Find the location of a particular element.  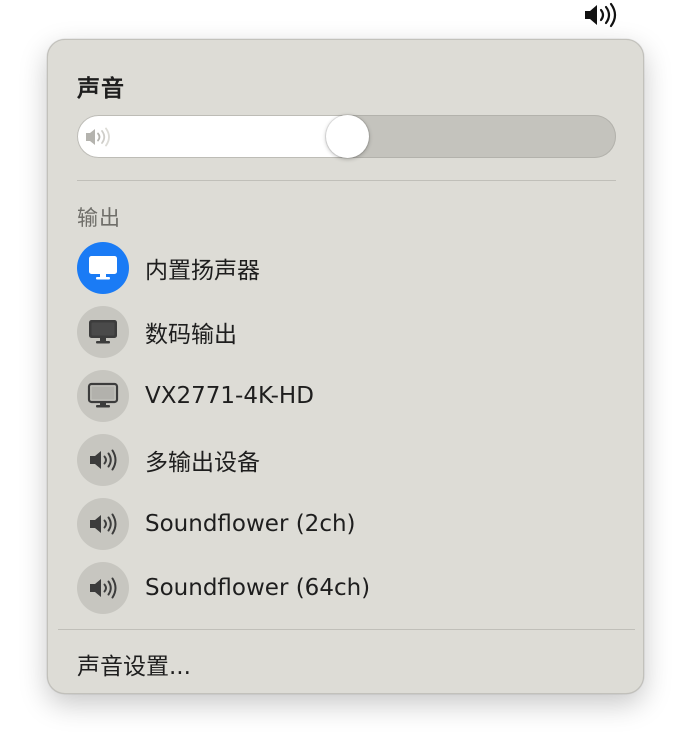

output-device-soundflower-2ch: Soundflower (2ch) is located at coordinates (346, 524).